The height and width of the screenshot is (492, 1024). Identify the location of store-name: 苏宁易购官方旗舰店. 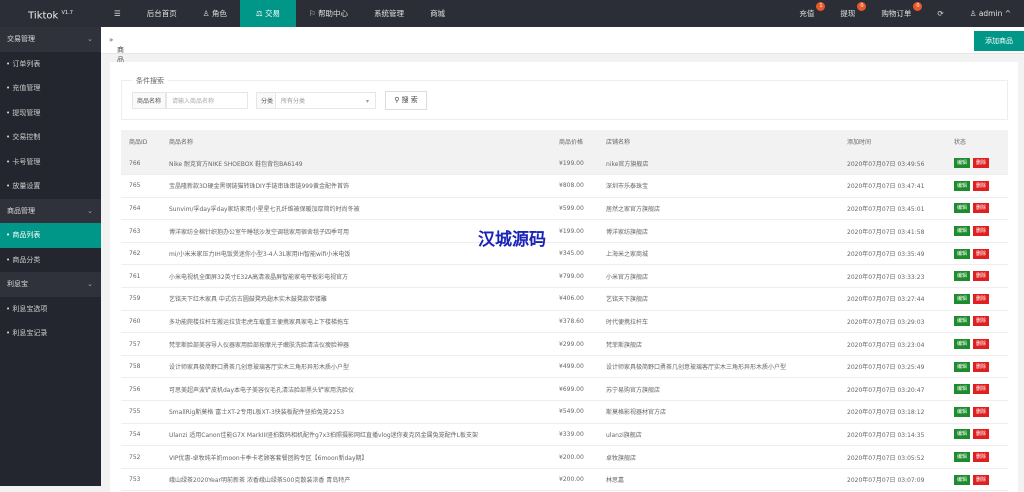
(718, 389).